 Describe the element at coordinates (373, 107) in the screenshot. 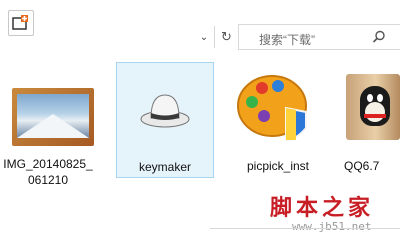

I see `qq-penguin-icon` at that location.